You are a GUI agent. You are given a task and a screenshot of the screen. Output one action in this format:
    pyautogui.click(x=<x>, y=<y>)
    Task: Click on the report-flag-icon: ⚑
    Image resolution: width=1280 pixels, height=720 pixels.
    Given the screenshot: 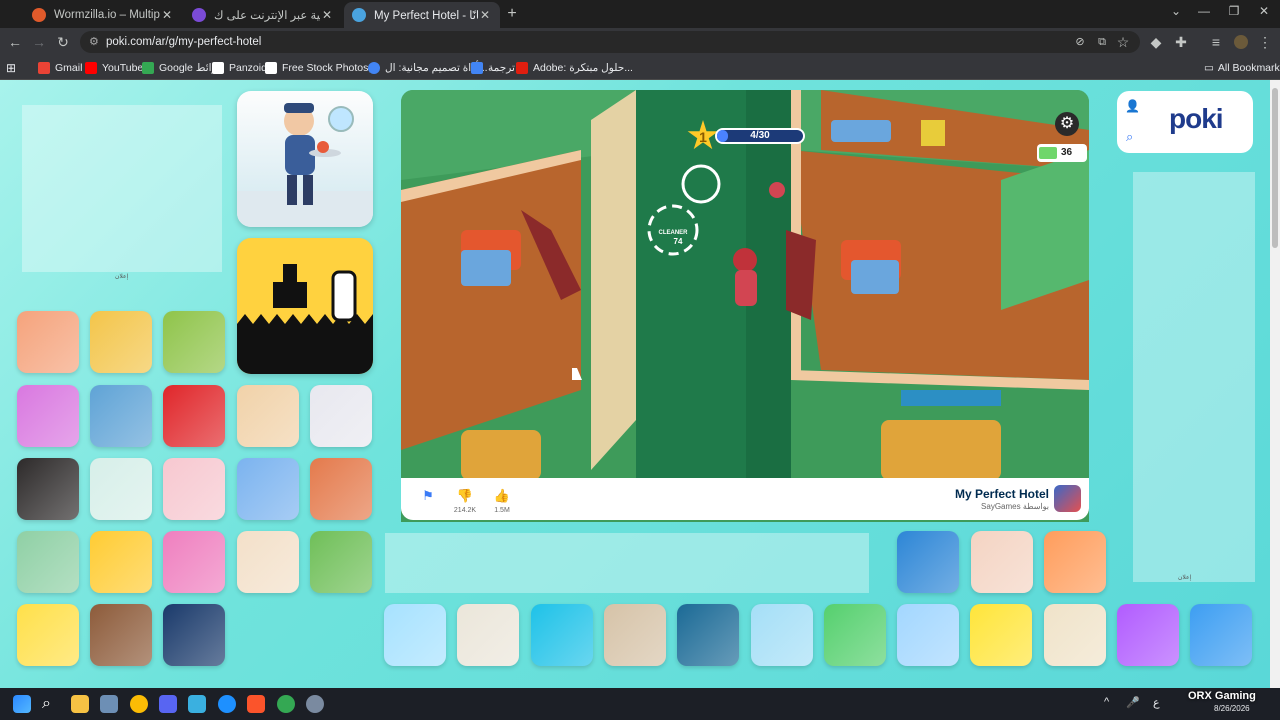 What is the action you would take?
    pyautogui.click(x=428, y=496)
    